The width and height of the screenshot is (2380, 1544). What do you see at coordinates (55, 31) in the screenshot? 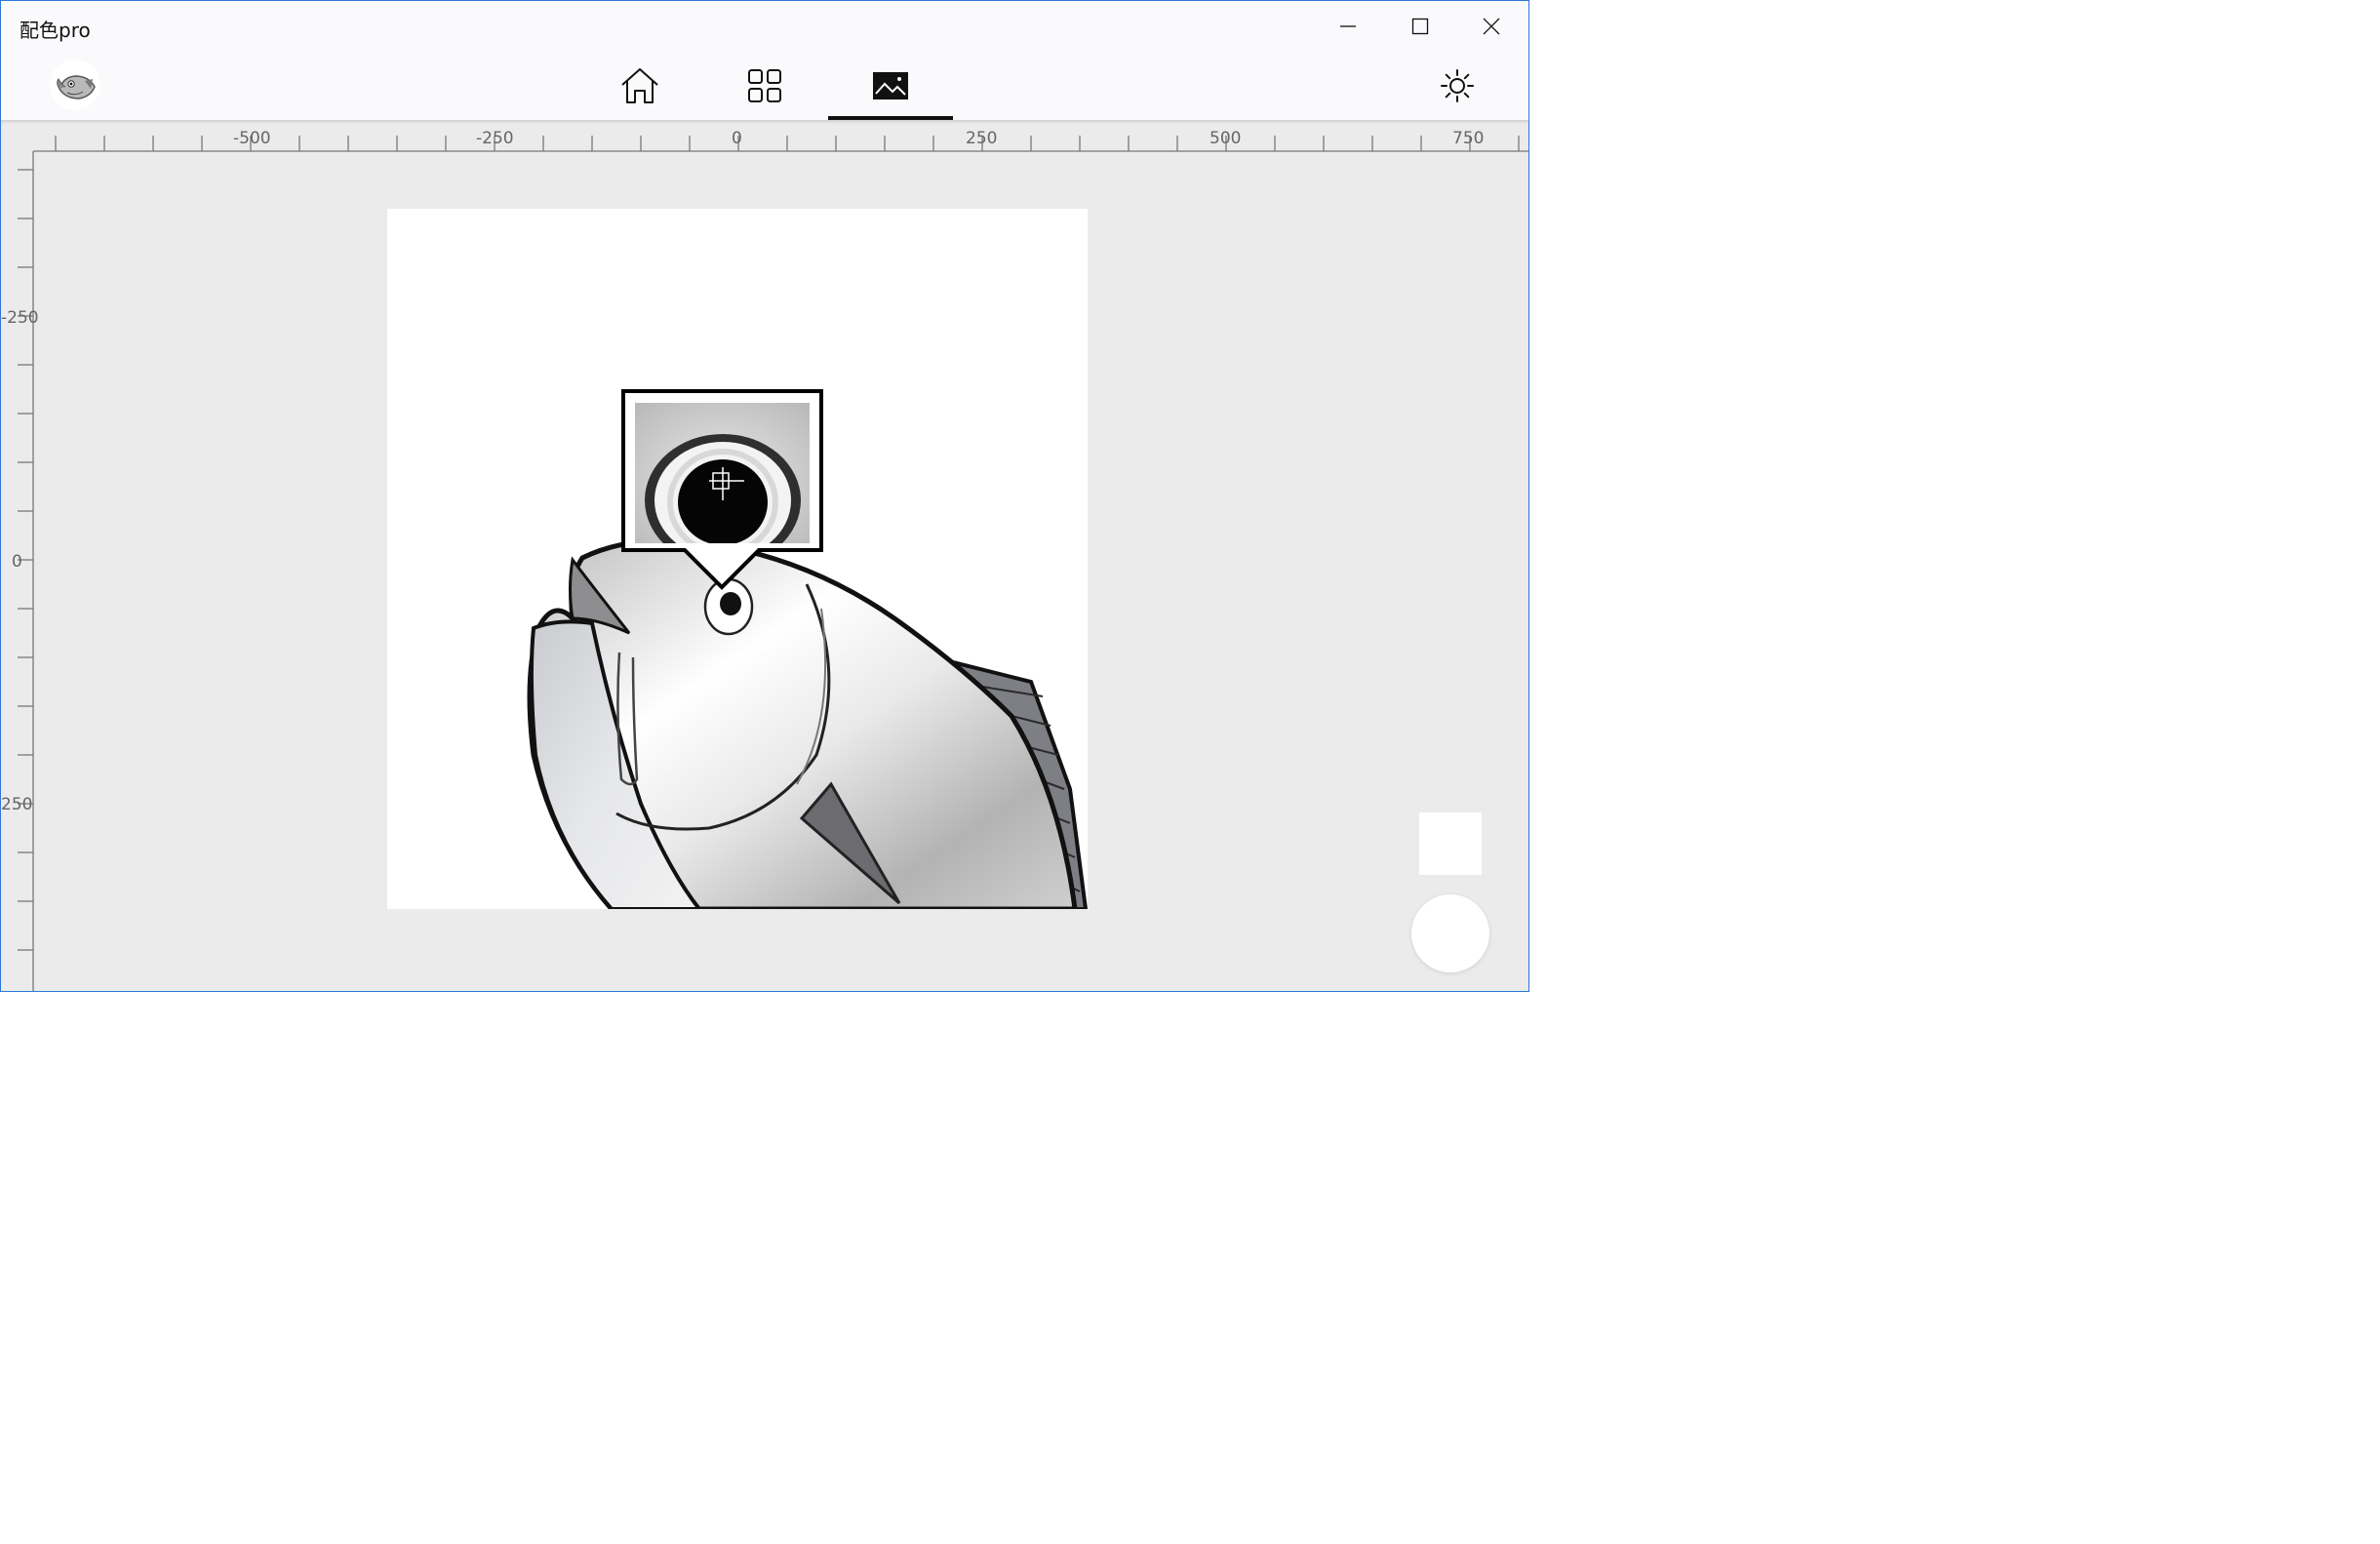
I see `app-title: 配色pro` at bounding box center [55, 31].